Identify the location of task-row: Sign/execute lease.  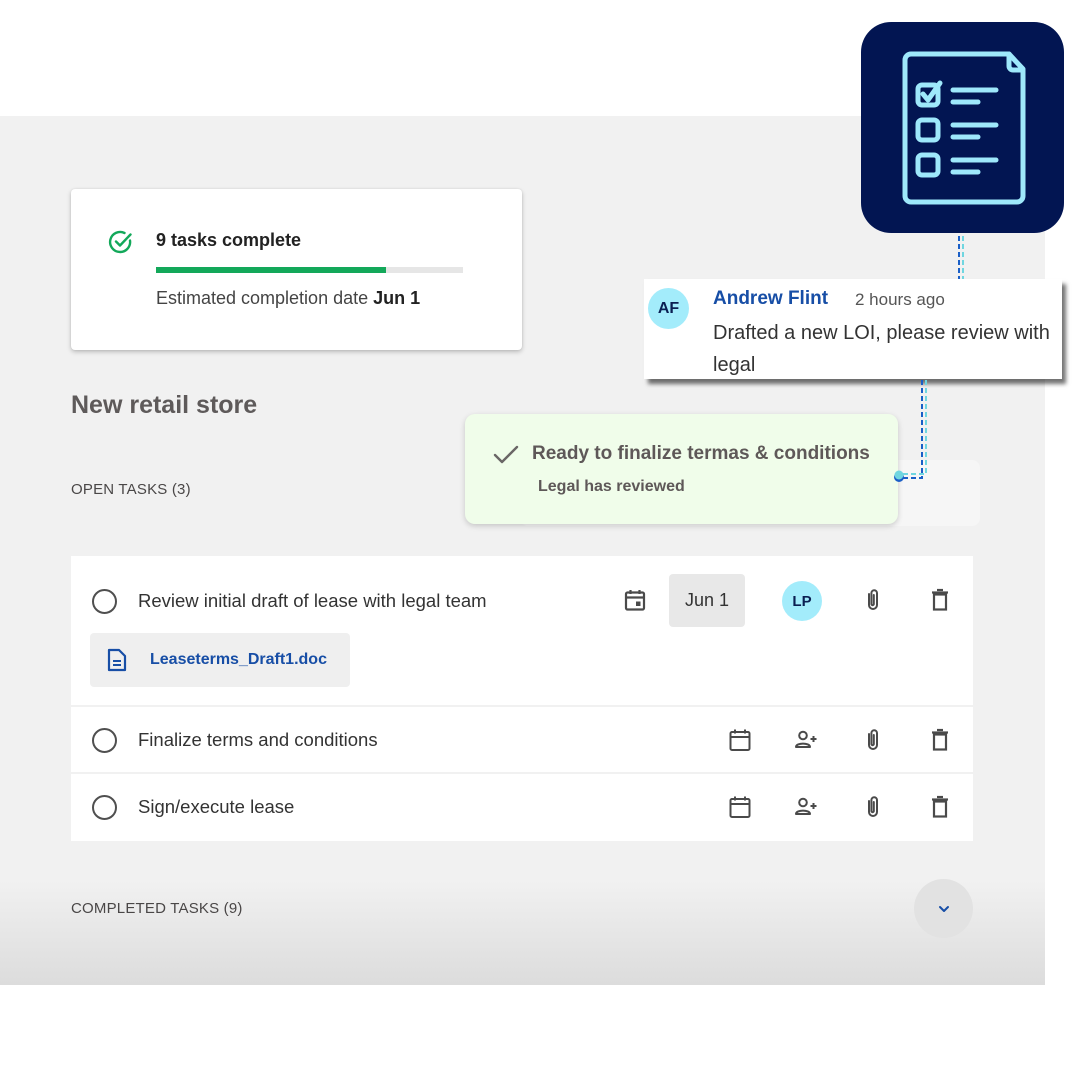
(522, 807).